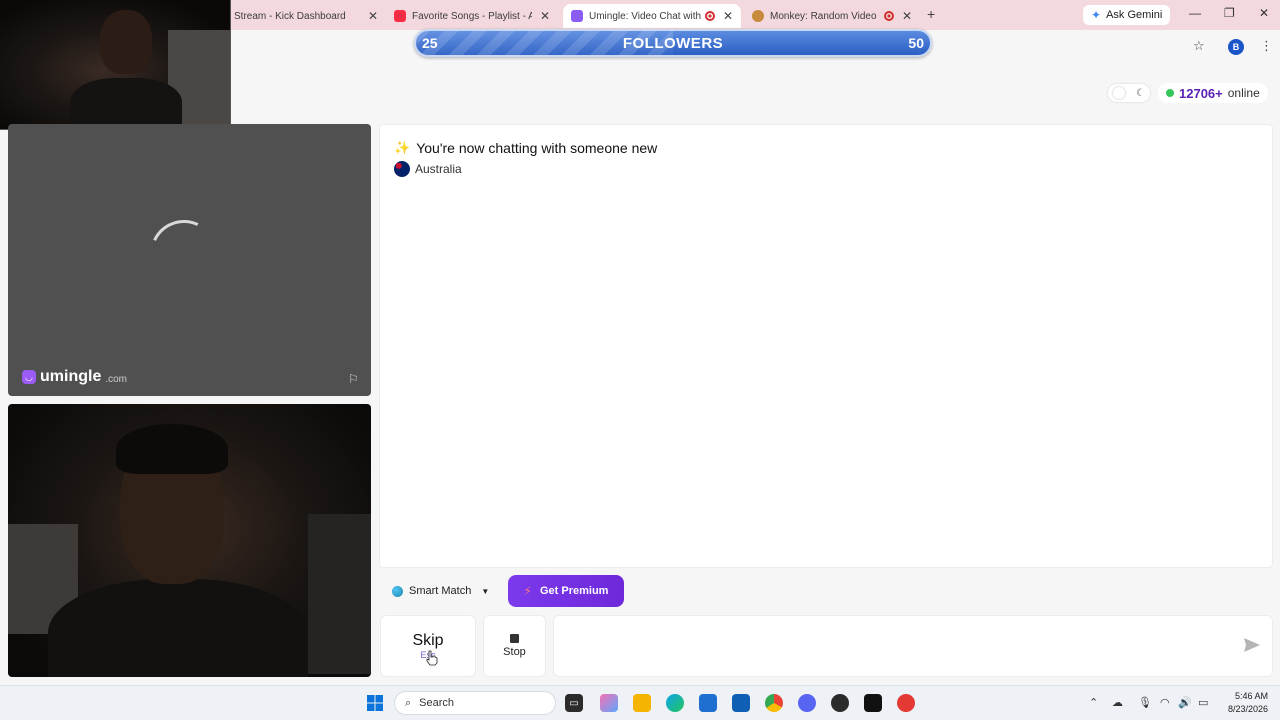 The image size is (1280, 720). Describe the element at coordinates (1195, 13) in the screenshot. I see `minimize-icon: —` at that location.